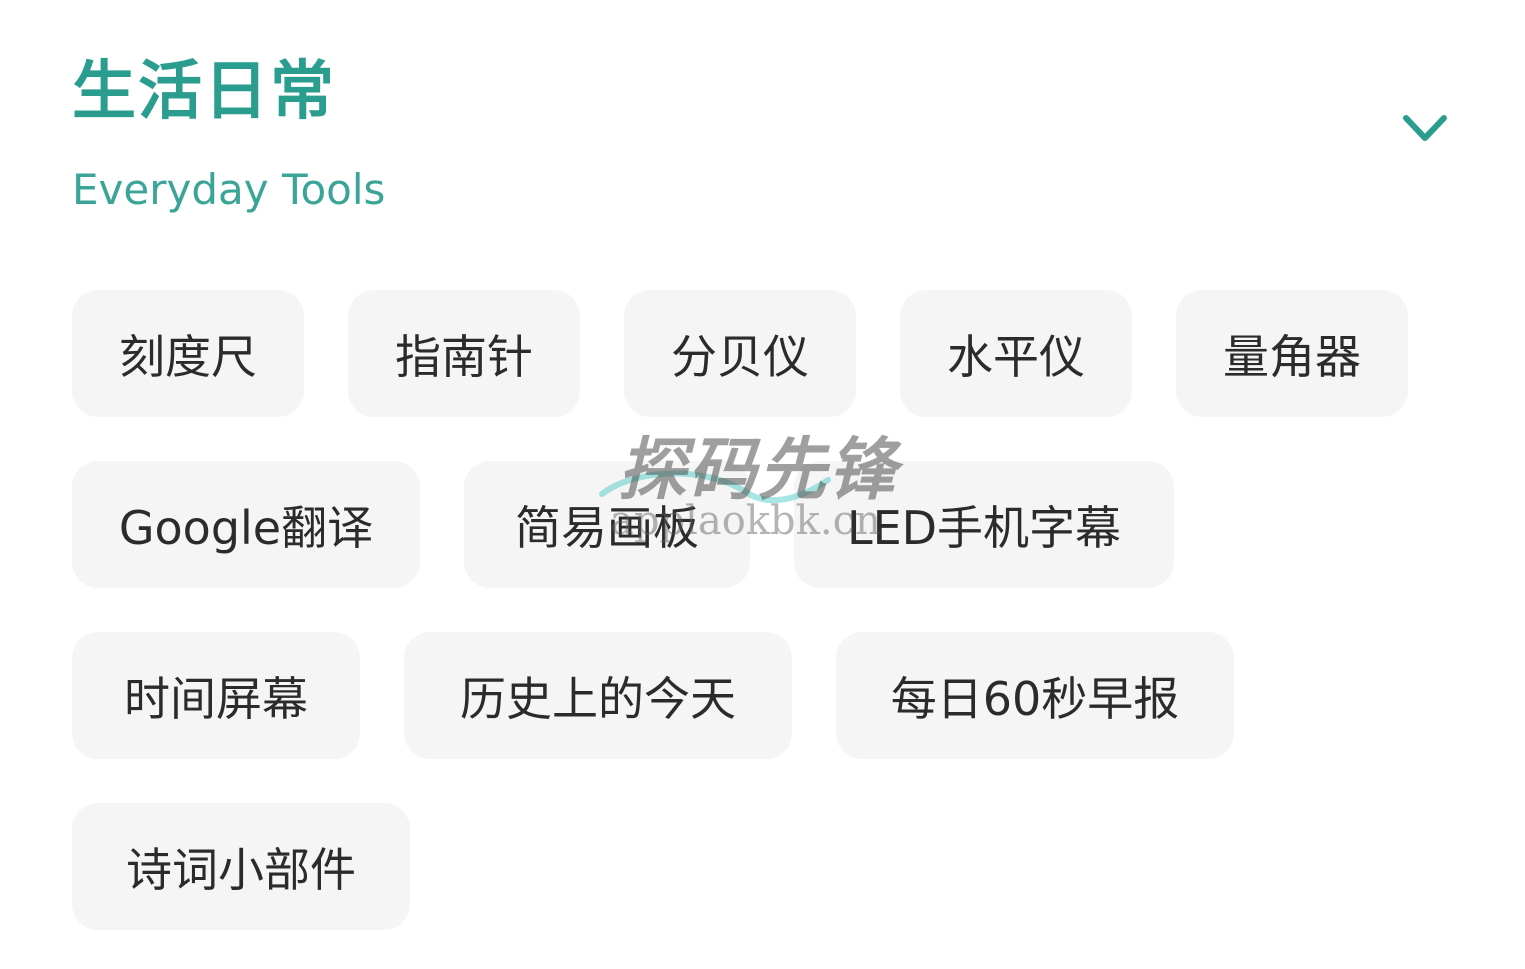 Image resolution: width=1525 pixels, height=969 pixels. I want to click on tool-chip-google-translate: Google翻译, so click(246, 524).